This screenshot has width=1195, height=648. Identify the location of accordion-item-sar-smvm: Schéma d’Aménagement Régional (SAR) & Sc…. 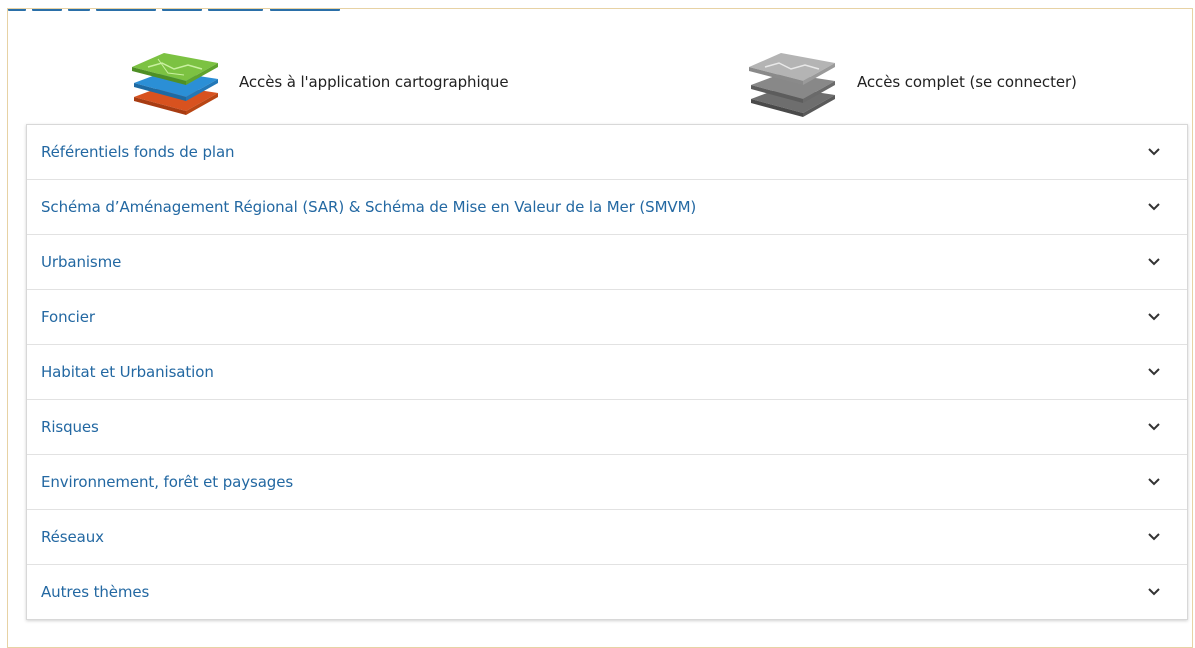
(607, 207).